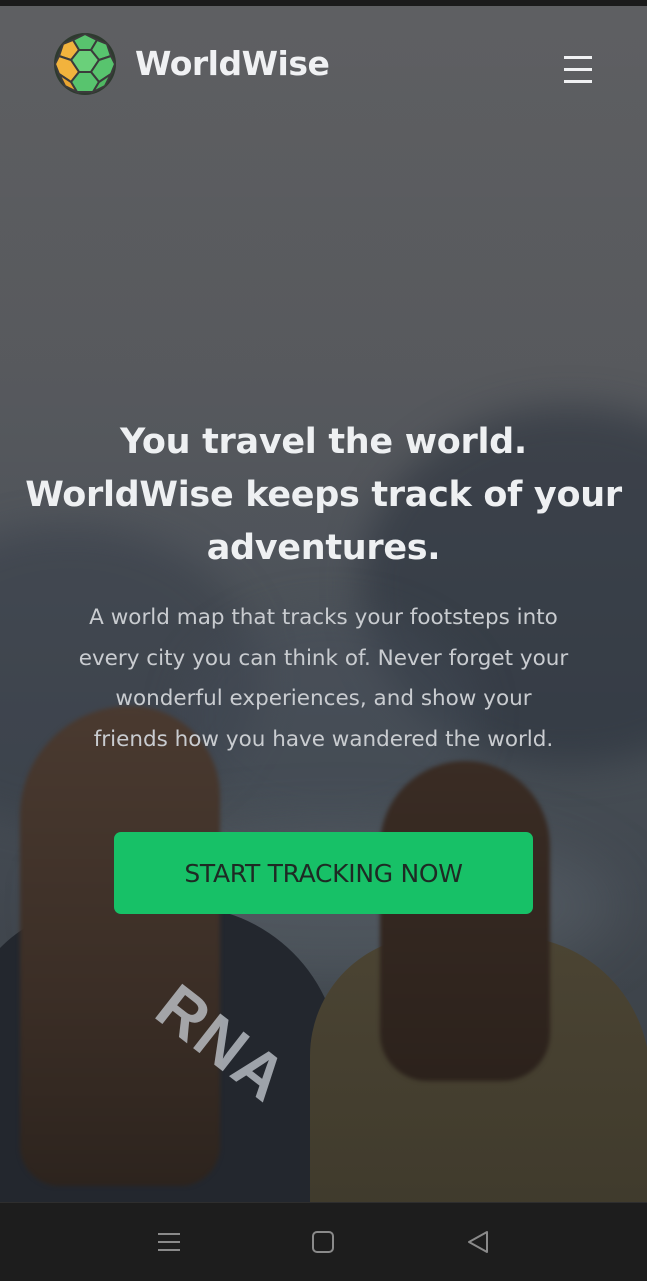 This screenshot has width=647, height=1281. I want to click on background-person-left-hair, so click(120, 946).